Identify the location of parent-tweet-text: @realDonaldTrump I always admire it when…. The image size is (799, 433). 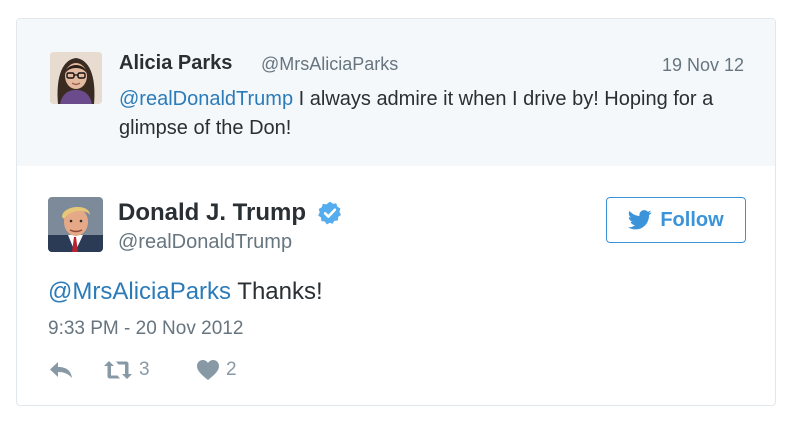
(431, 114).